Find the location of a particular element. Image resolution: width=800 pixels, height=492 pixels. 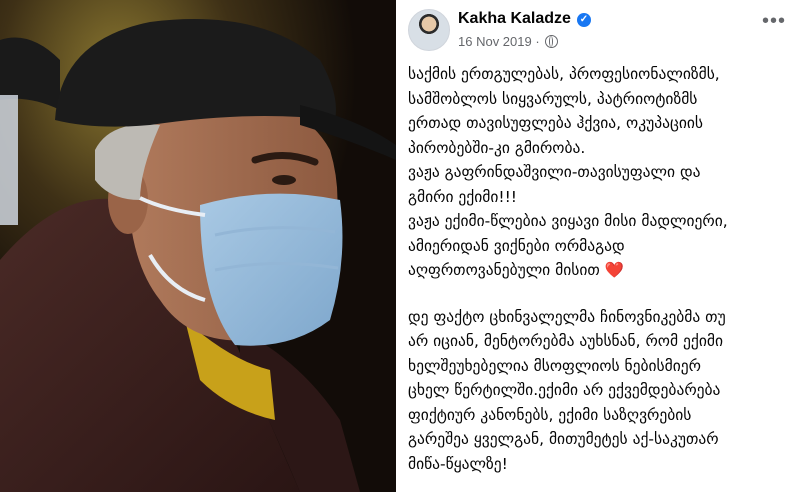

heart-emoji-icon: ❤️ is located at coordinates (614, 270).